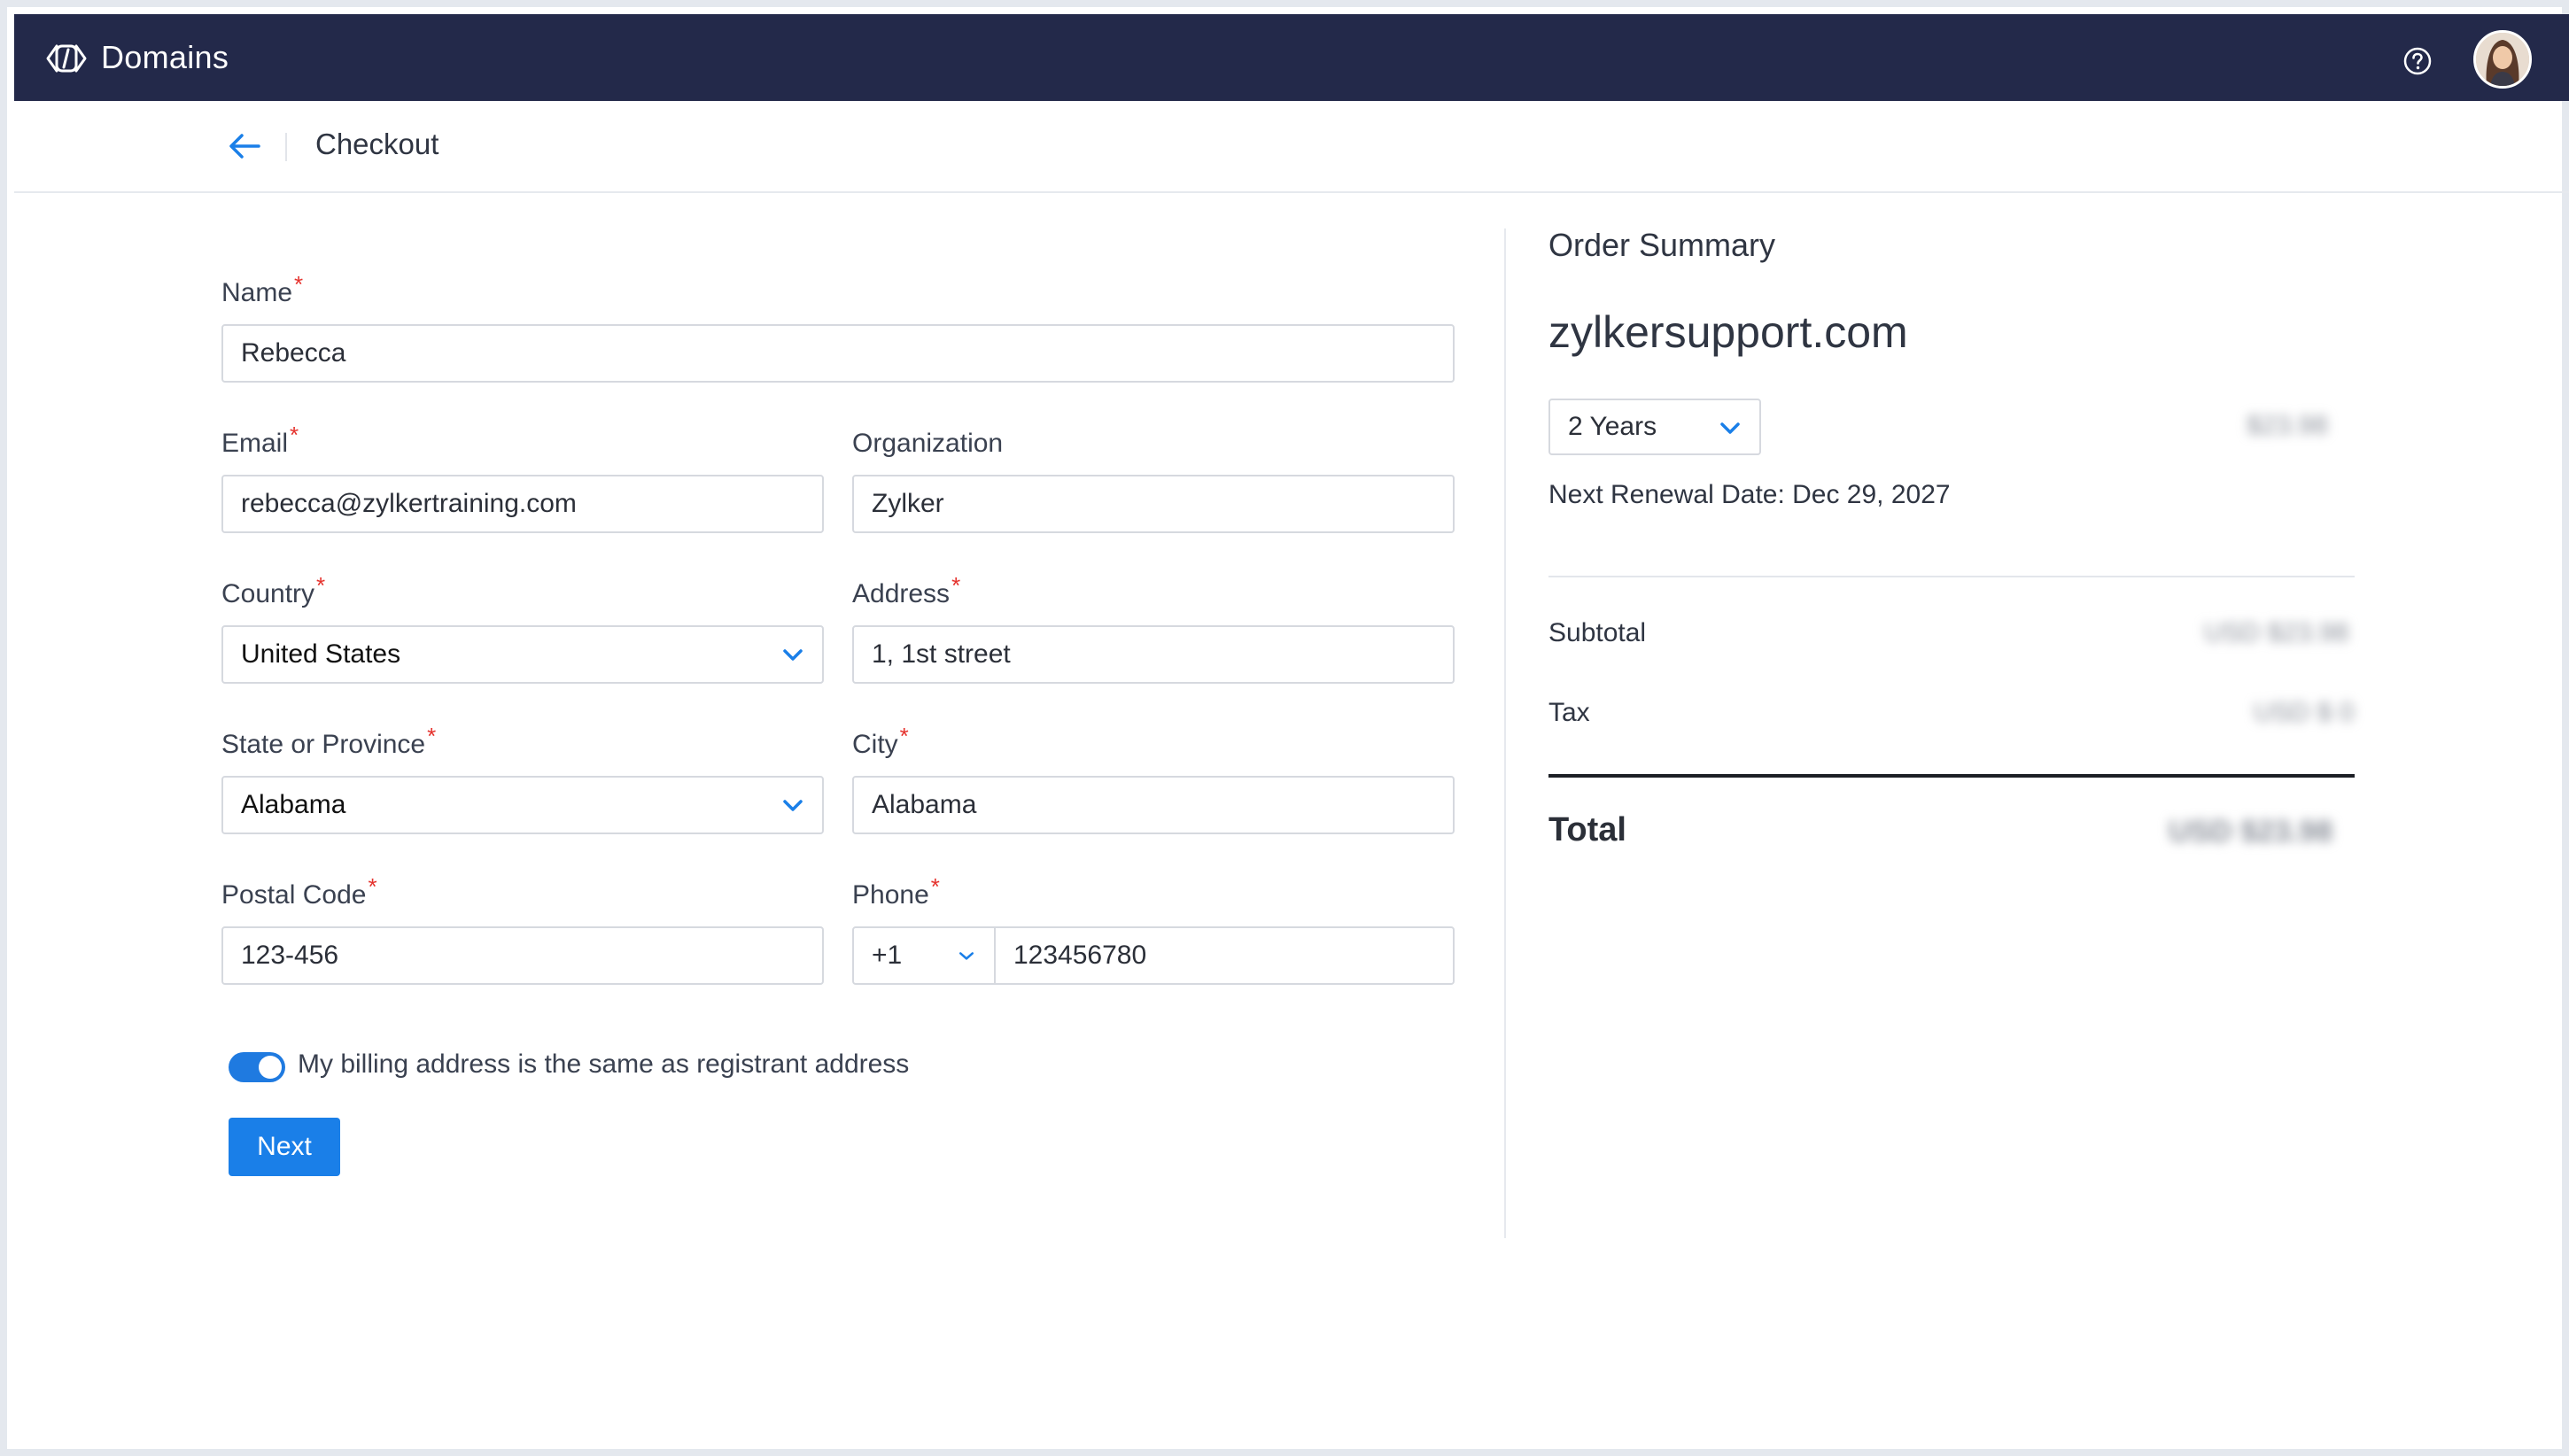 Image resolution: width=2569 pixels, height=1456 pixels. Describe the element at coordinates (1952, 576) in the screenshot. I see `summary-divider` at that location.